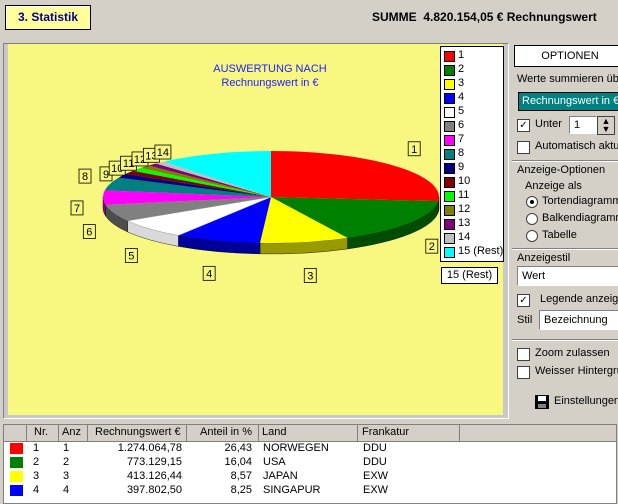 The height and width of the screenshot is (504, 618). I want to click on table-row: 2 2 773.129,15 16,04 USA DDU, so click(310, 462).